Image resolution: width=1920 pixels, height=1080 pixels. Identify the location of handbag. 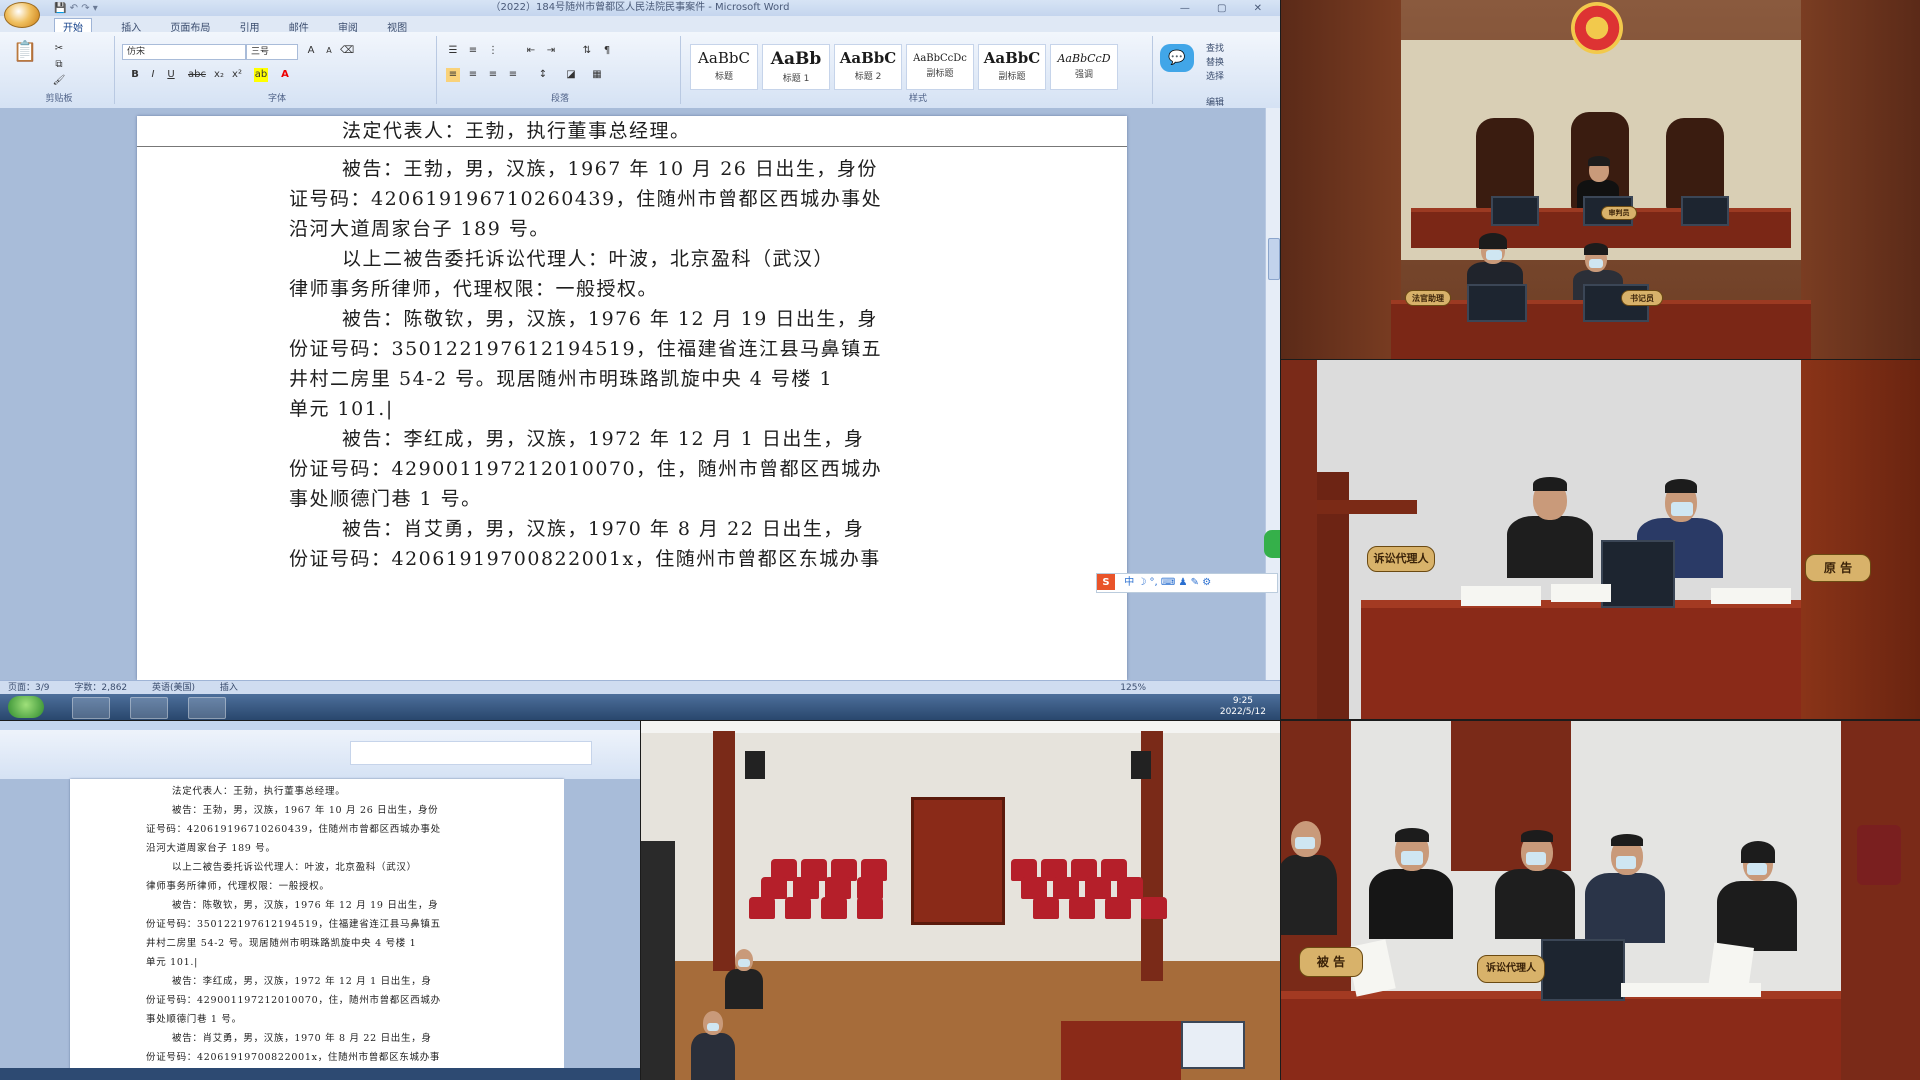
(1879, 855).